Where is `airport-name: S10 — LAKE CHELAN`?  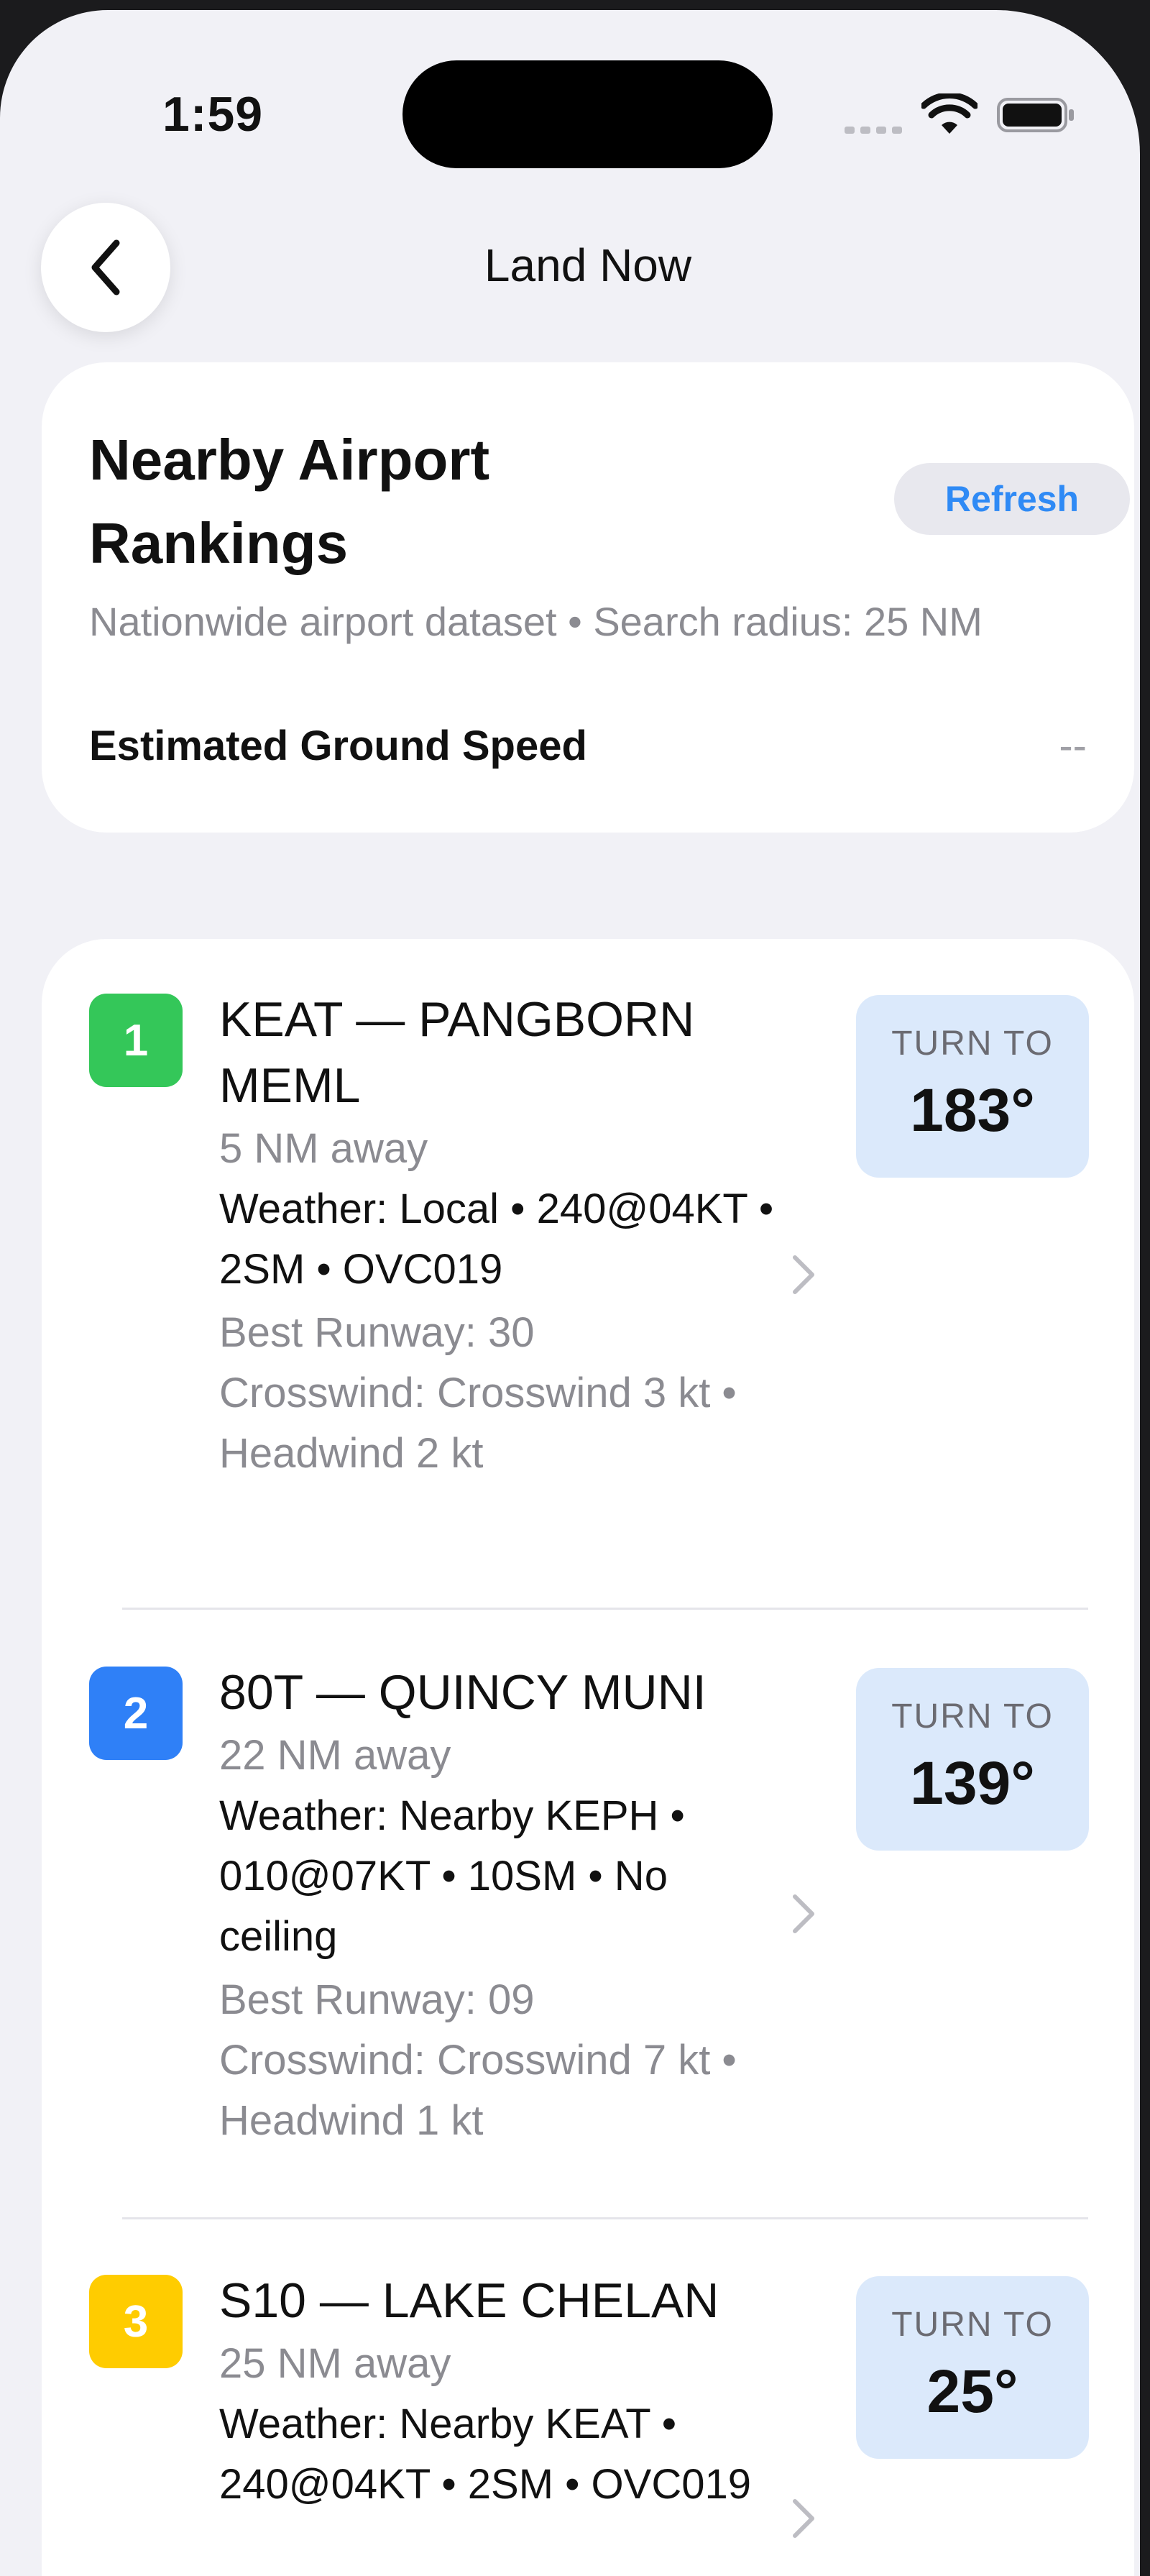
airport-name: S10 — LAKE CHELAN is located at coordinates (469, 2300).